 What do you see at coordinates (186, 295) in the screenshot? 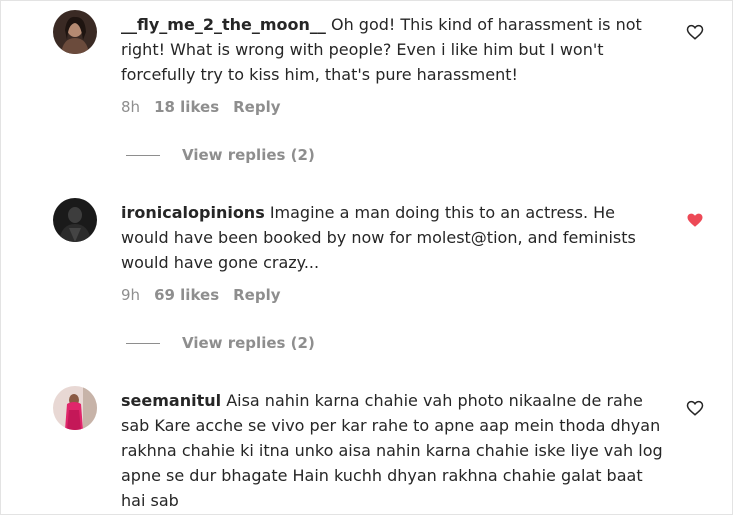
I see `comment-likes: 69 likes` at bounding box center [186, 295].